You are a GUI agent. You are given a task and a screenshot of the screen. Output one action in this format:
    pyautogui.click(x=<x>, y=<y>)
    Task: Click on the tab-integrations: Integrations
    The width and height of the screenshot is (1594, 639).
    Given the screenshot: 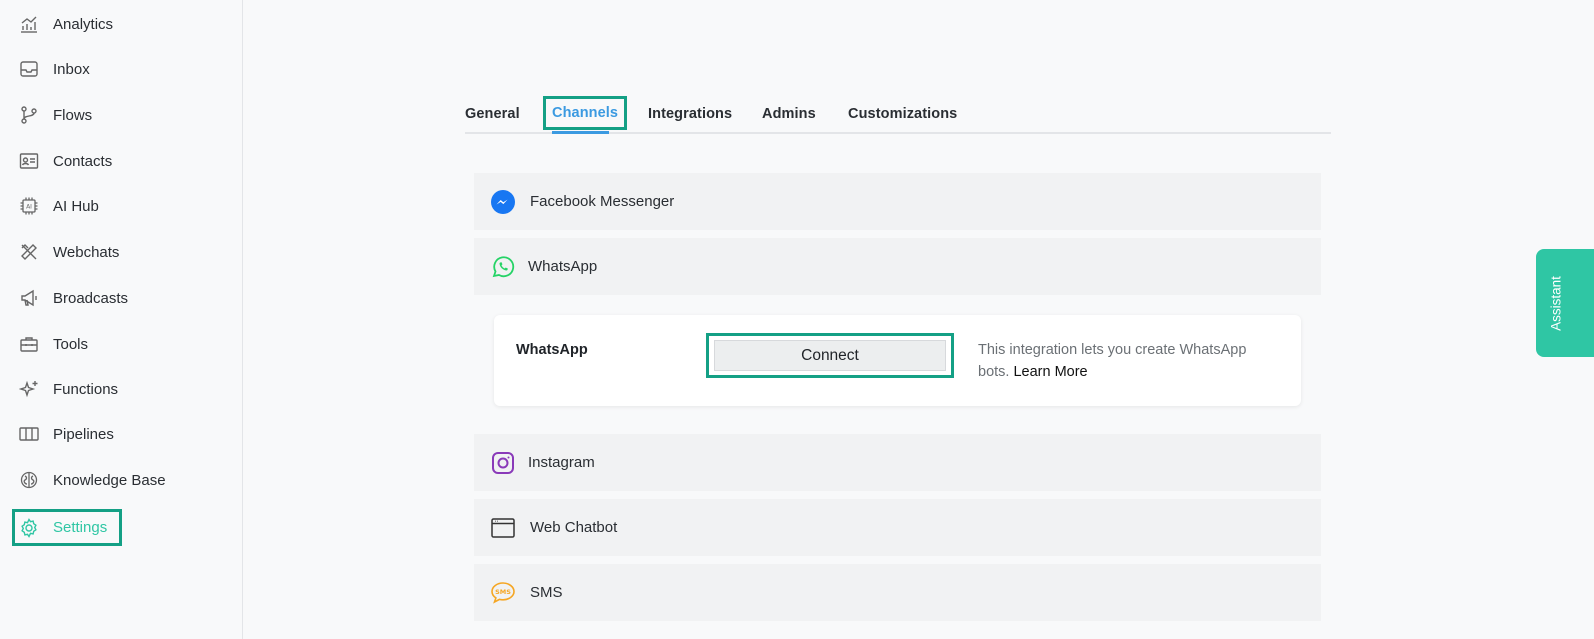 What is the action you would take?
    pyautogui.click(x=690, y=114)
    